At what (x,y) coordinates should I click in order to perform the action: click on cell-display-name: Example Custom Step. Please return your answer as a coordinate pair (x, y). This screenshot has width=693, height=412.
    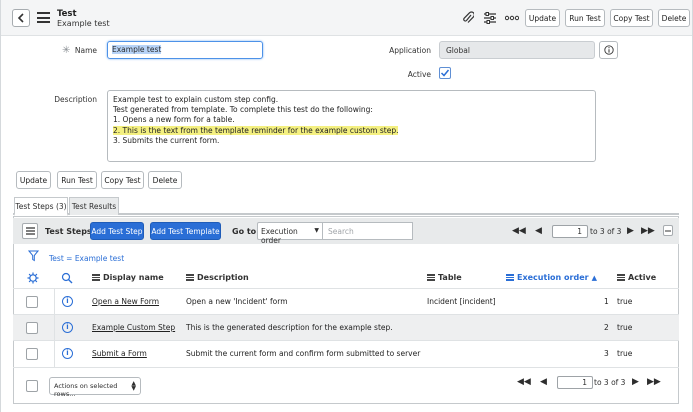
    Looking at the image, I should click on (133, 327).